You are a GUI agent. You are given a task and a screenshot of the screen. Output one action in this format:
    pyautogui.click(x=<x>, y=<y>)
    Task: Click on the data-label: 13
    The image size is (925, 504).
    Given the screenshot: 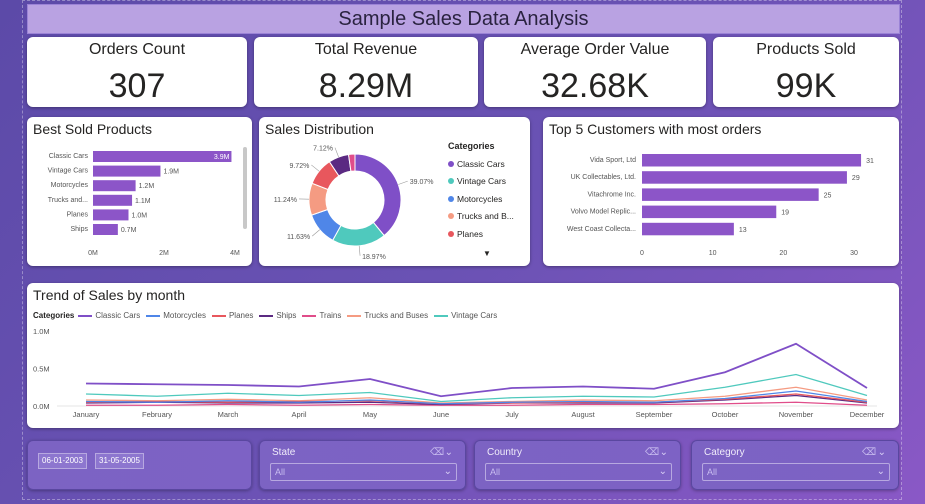 What is the action you would take?
    pyautogui.click(x=743, y=230)
    